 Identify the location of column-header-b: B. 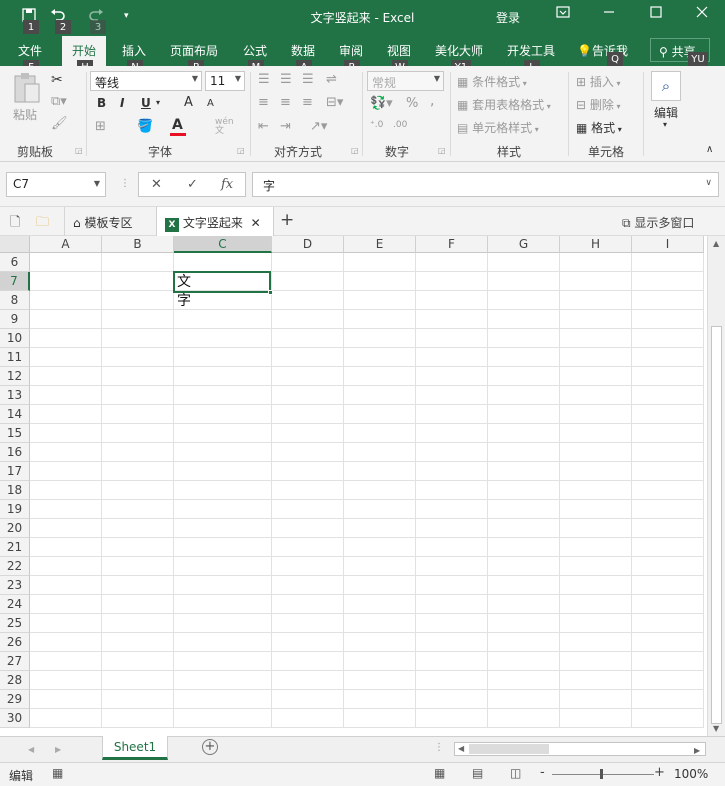
(138, 244).